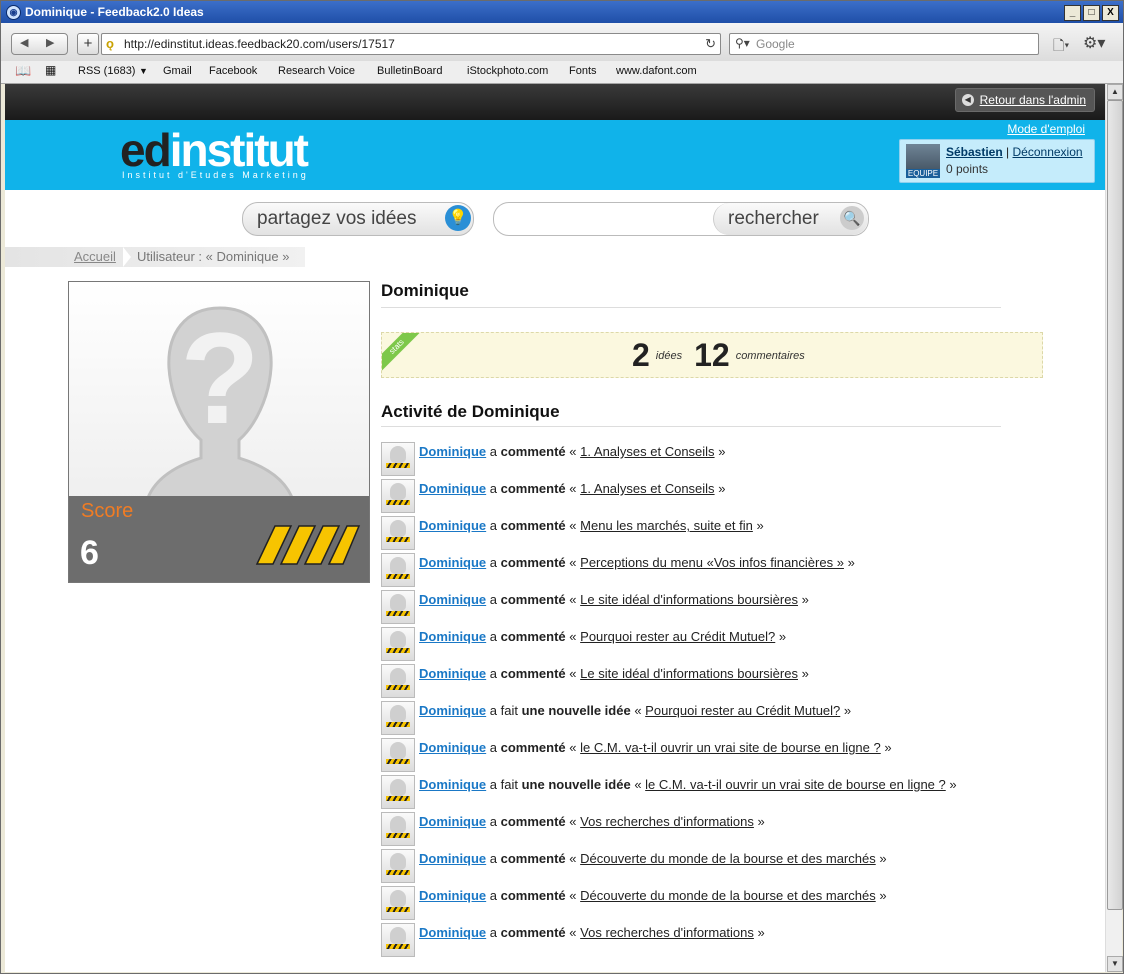 This screenshot has width=1124, height=974. What do you see at coordinates (775, 44) in the screenshot?
I see `browser-search-placeholder: Google` at bounding box center [775, 44].